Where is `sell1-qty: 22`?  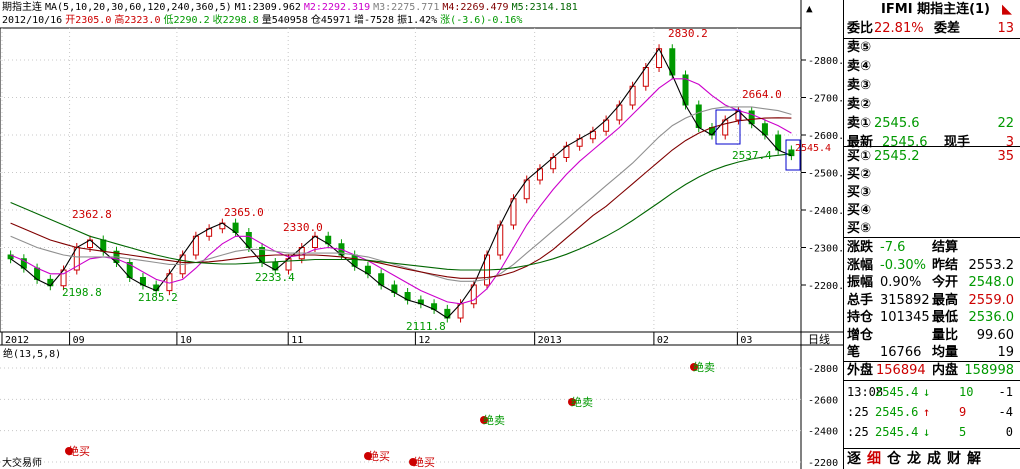
sell1-qty: 22 is located at coordinates (1005, 123).